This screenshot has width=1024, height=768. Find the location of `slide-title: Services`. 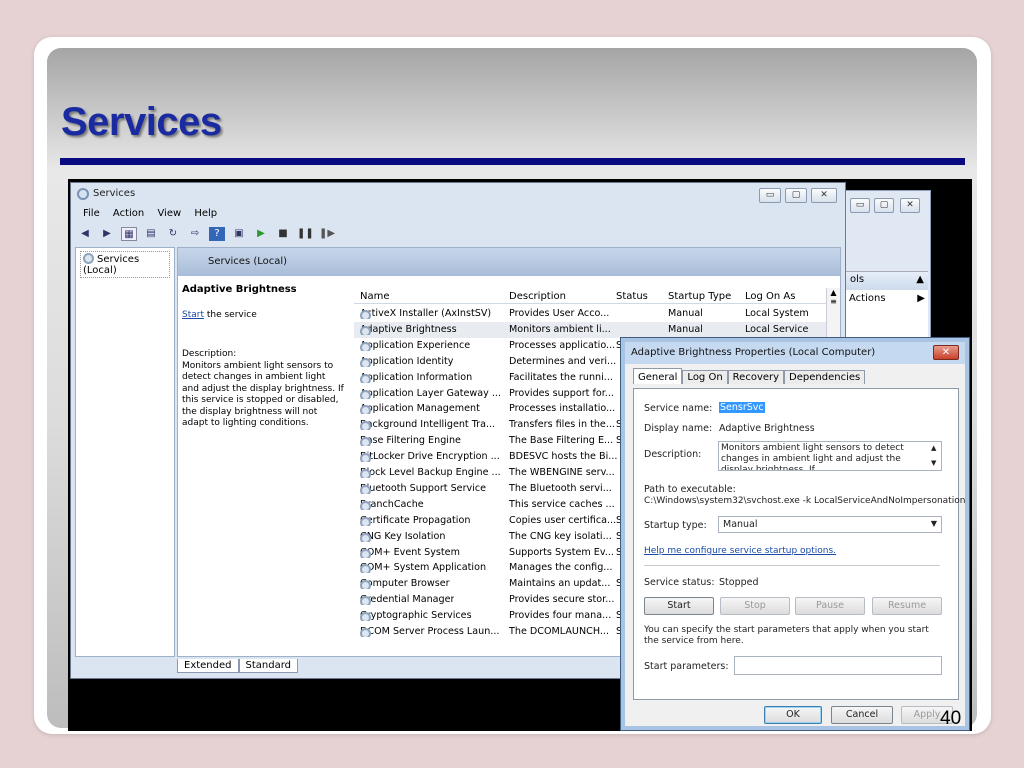

slide-title: Services is located at coordinates (141, 122).